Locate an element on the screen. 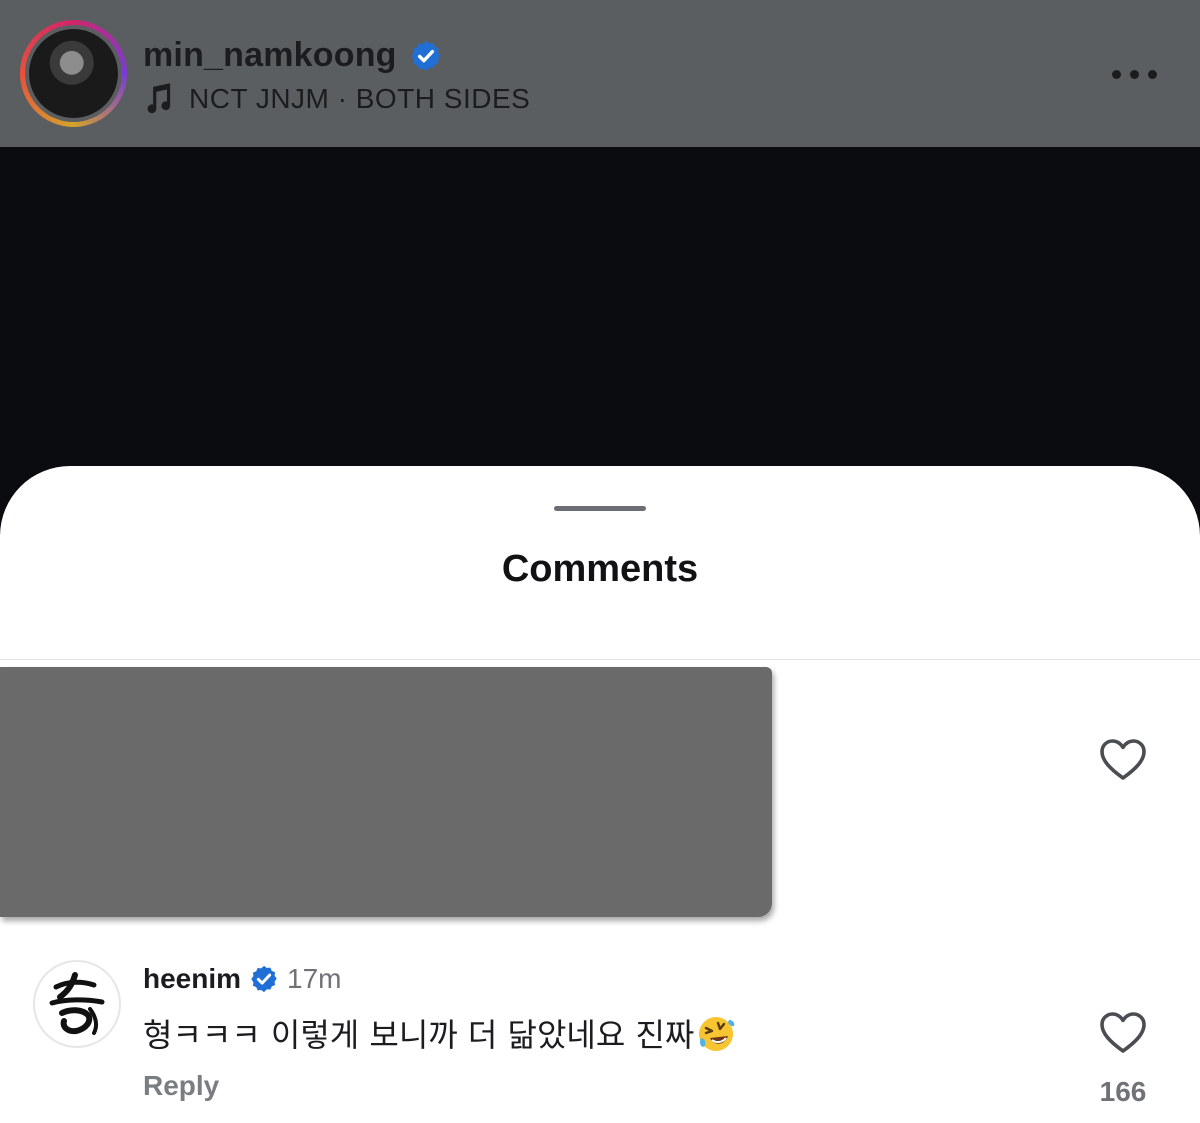 The width and height of the screenshot is (1200, 1123). post-username: min_namkoong is located at coordinates (270, 55).